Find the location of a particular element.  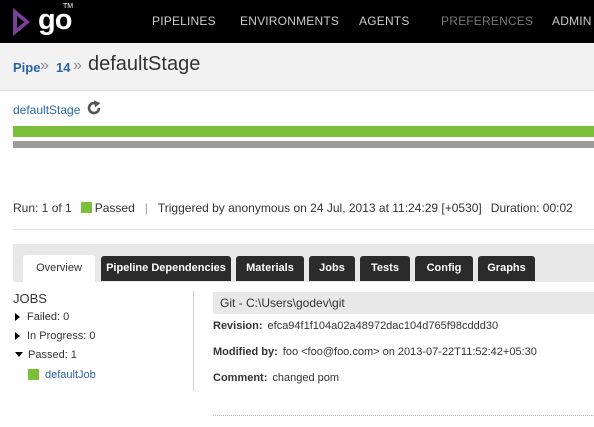

tab-pipeline-dependencies: Pipeline Dependencies is located at coordinates (166, 268).